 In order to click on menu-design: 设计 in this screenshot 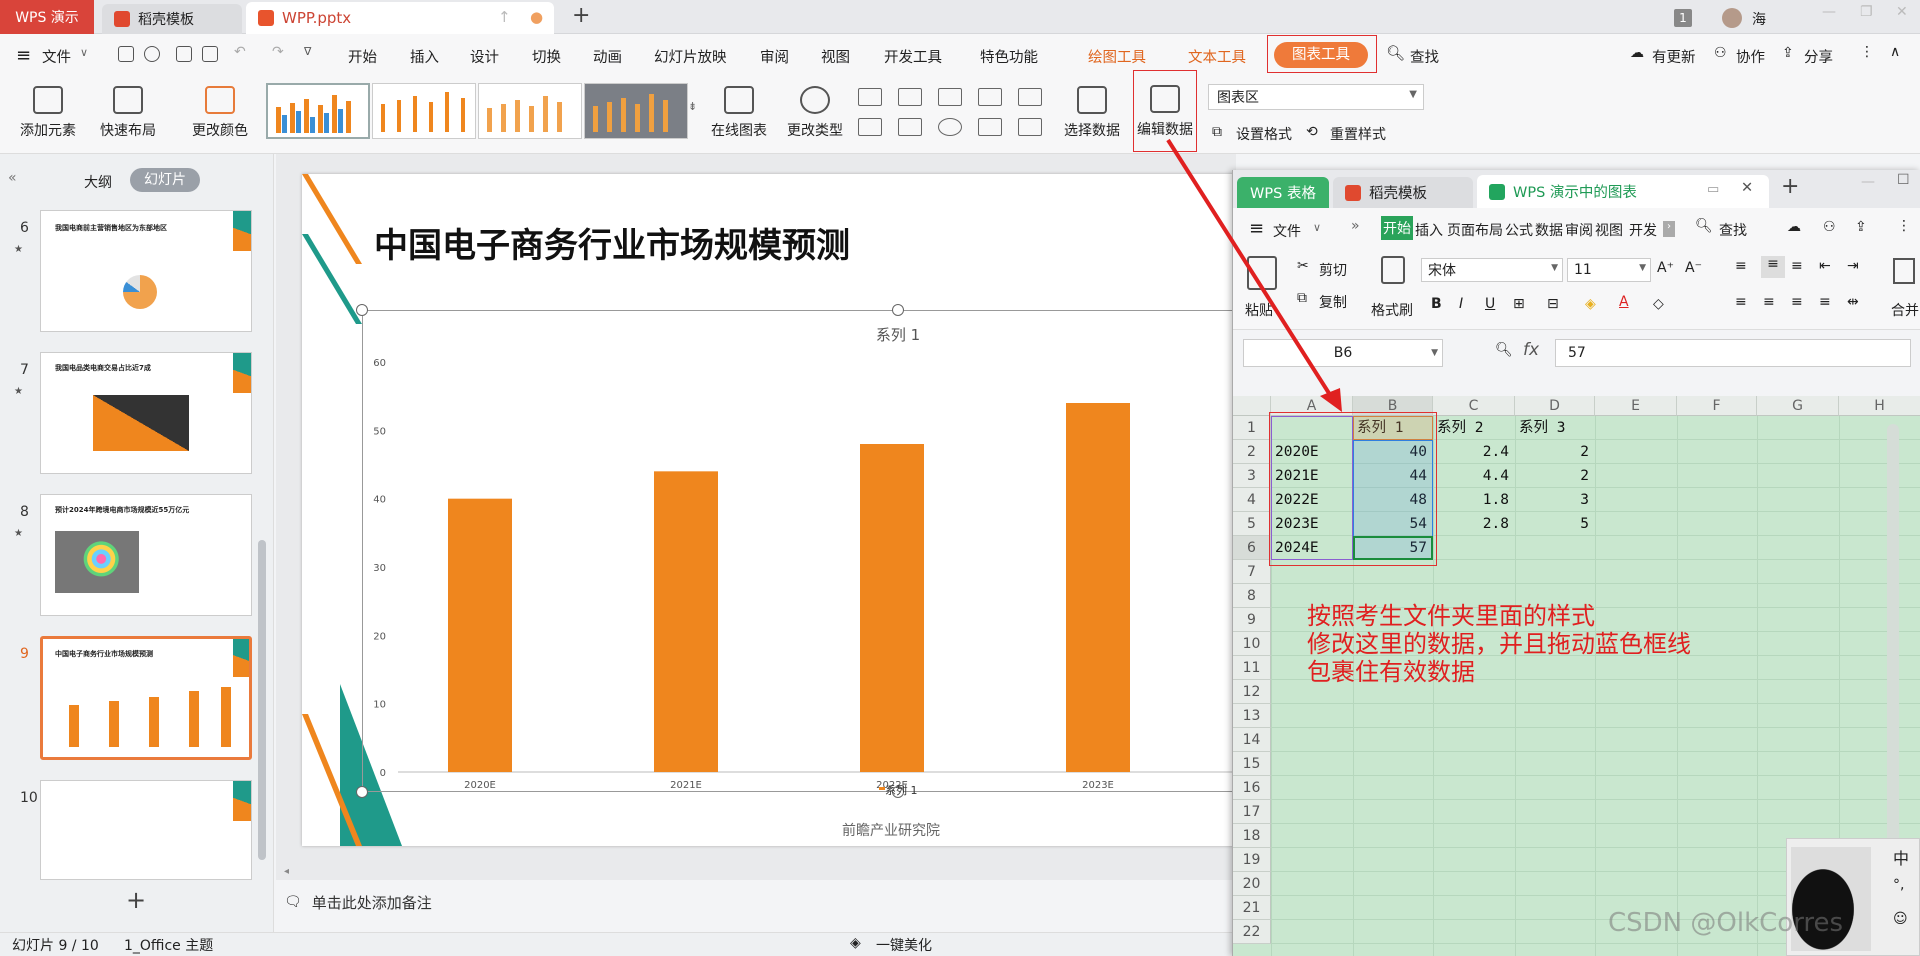, I will do `click(484, 56)`.